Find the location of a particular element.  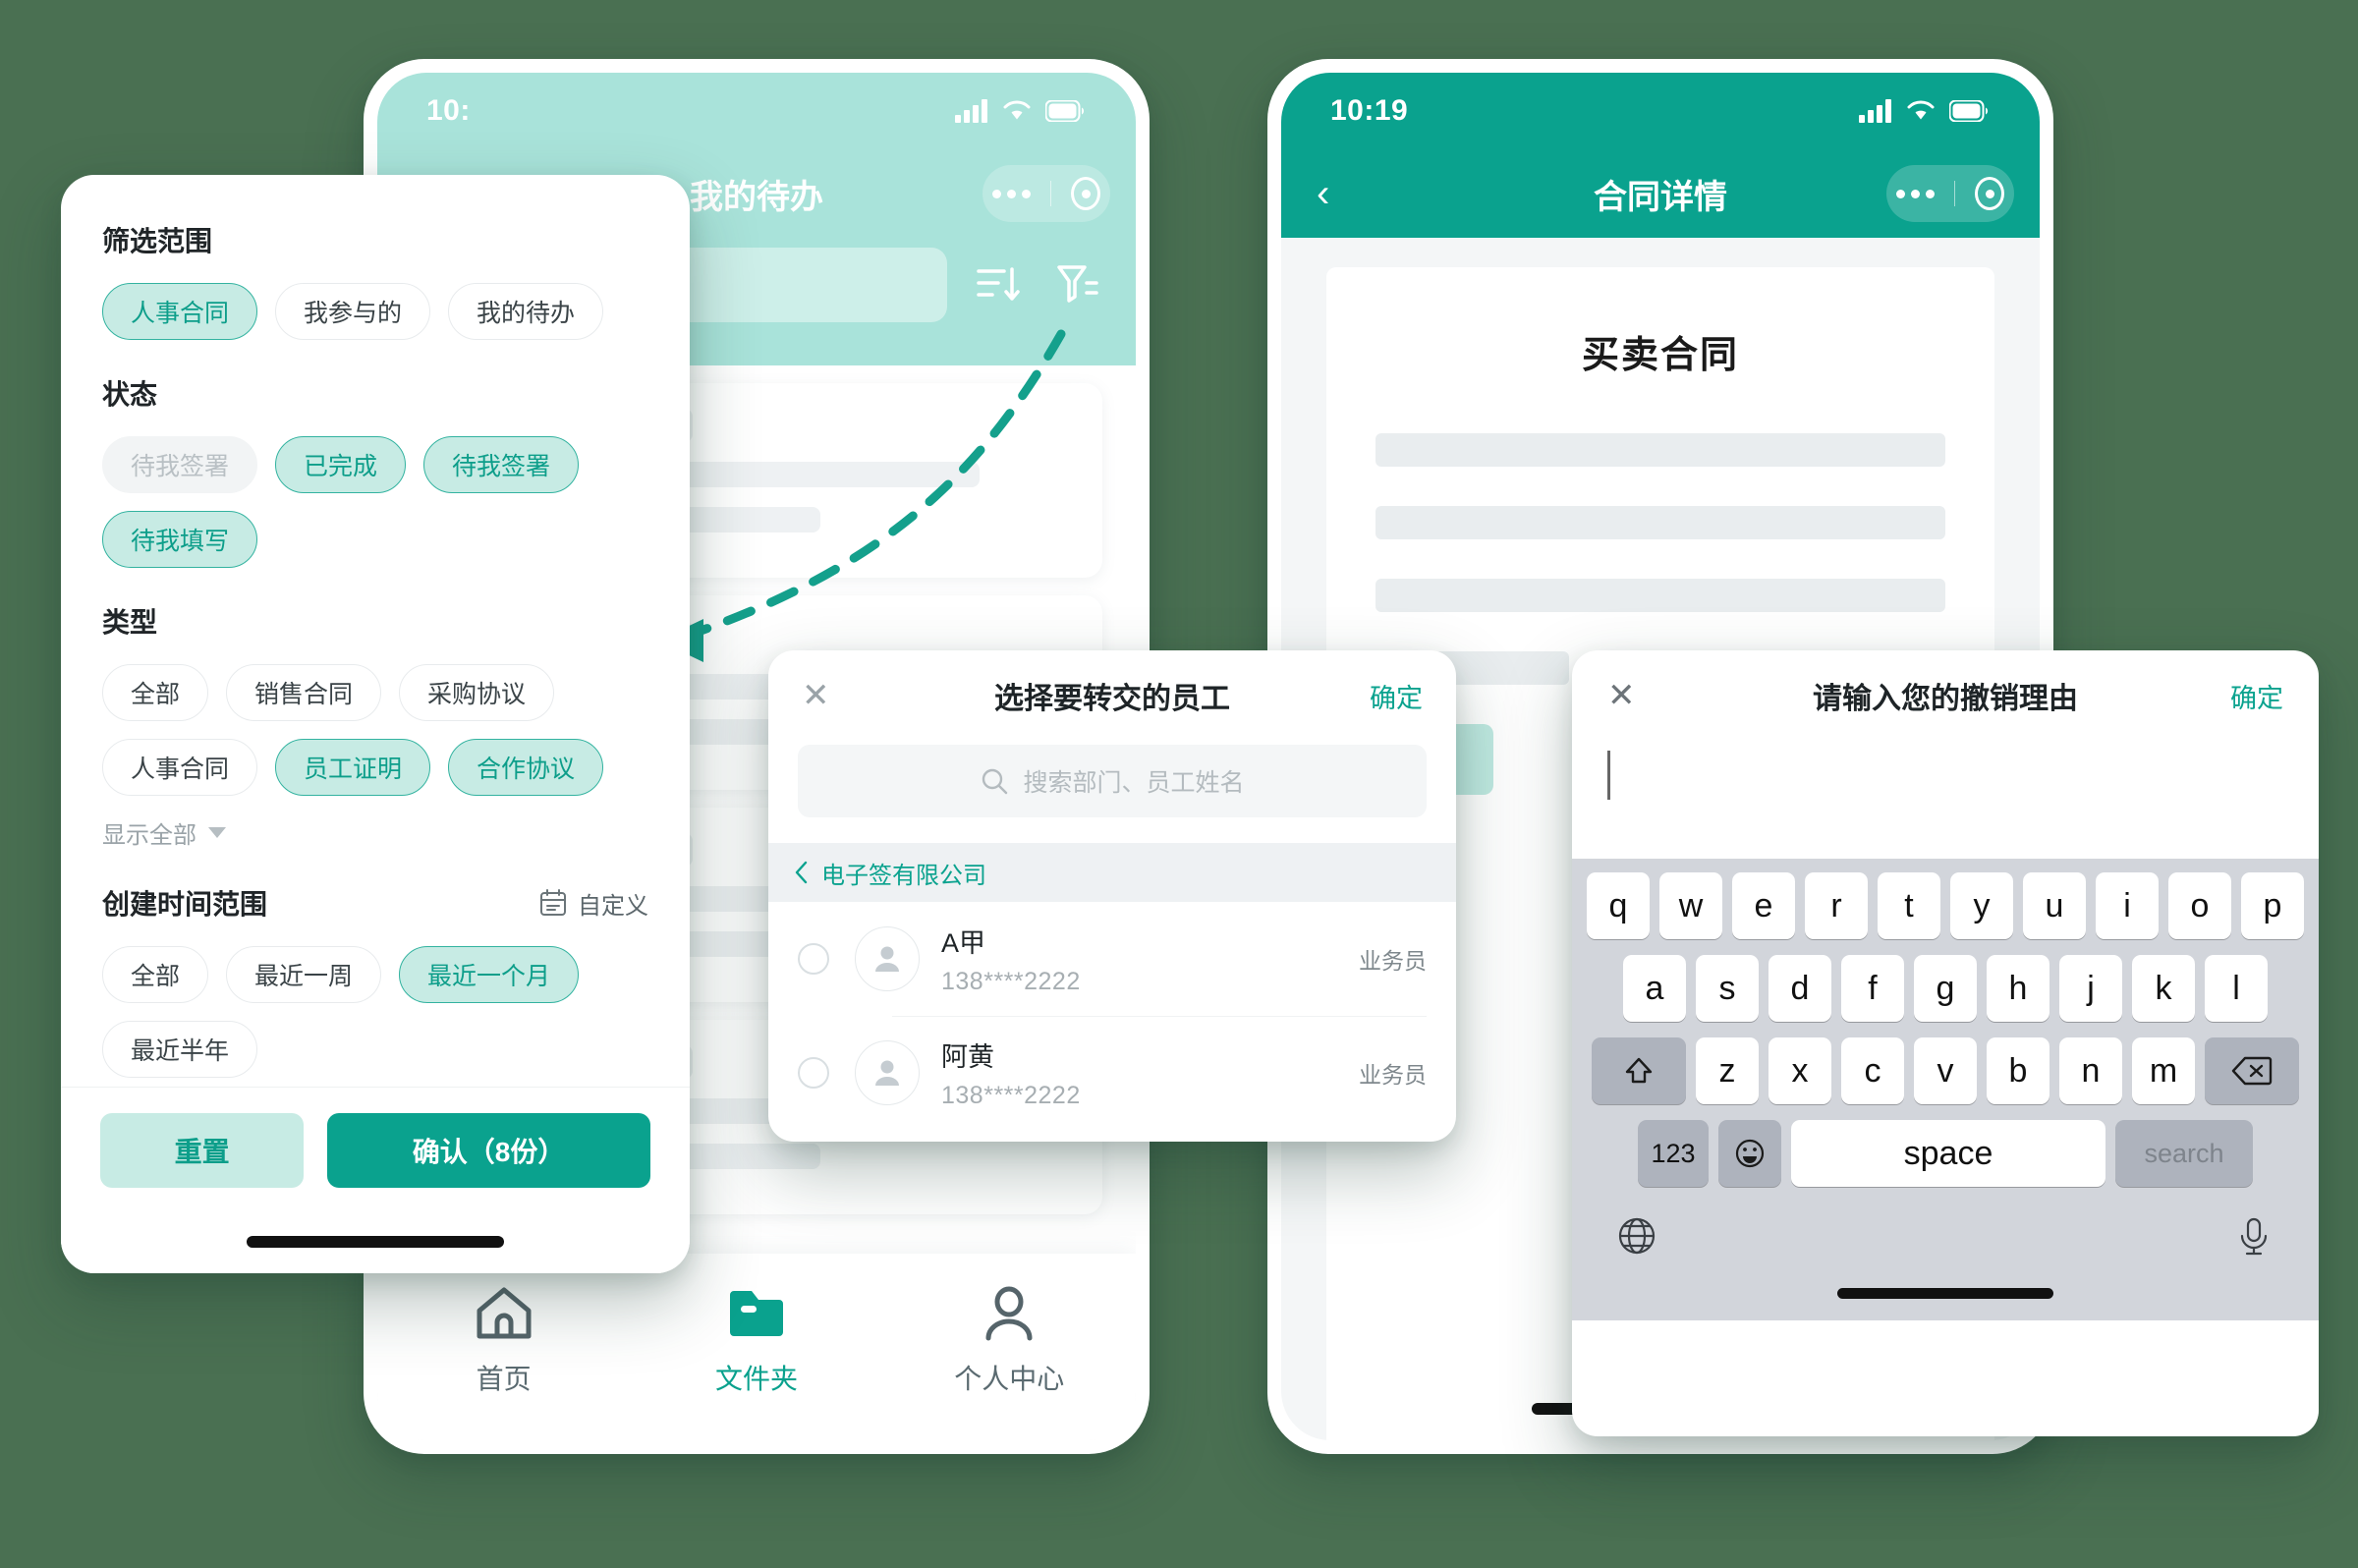

signal-icon is located at coordinates (971, 111).